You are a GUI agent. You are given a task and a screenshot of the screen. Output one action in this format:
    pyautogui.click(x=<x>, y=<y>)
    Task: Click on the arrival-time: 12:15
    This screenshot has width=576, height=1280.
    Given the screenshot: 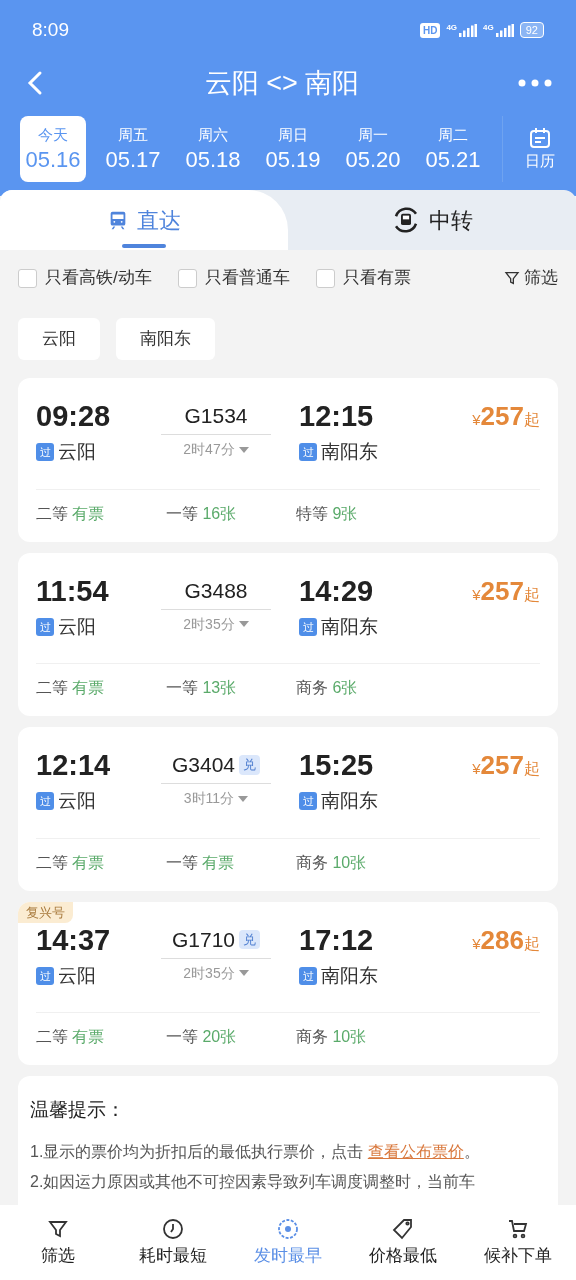 What is the action you would take?
    pyautogui.click(x=337, y=416)
    